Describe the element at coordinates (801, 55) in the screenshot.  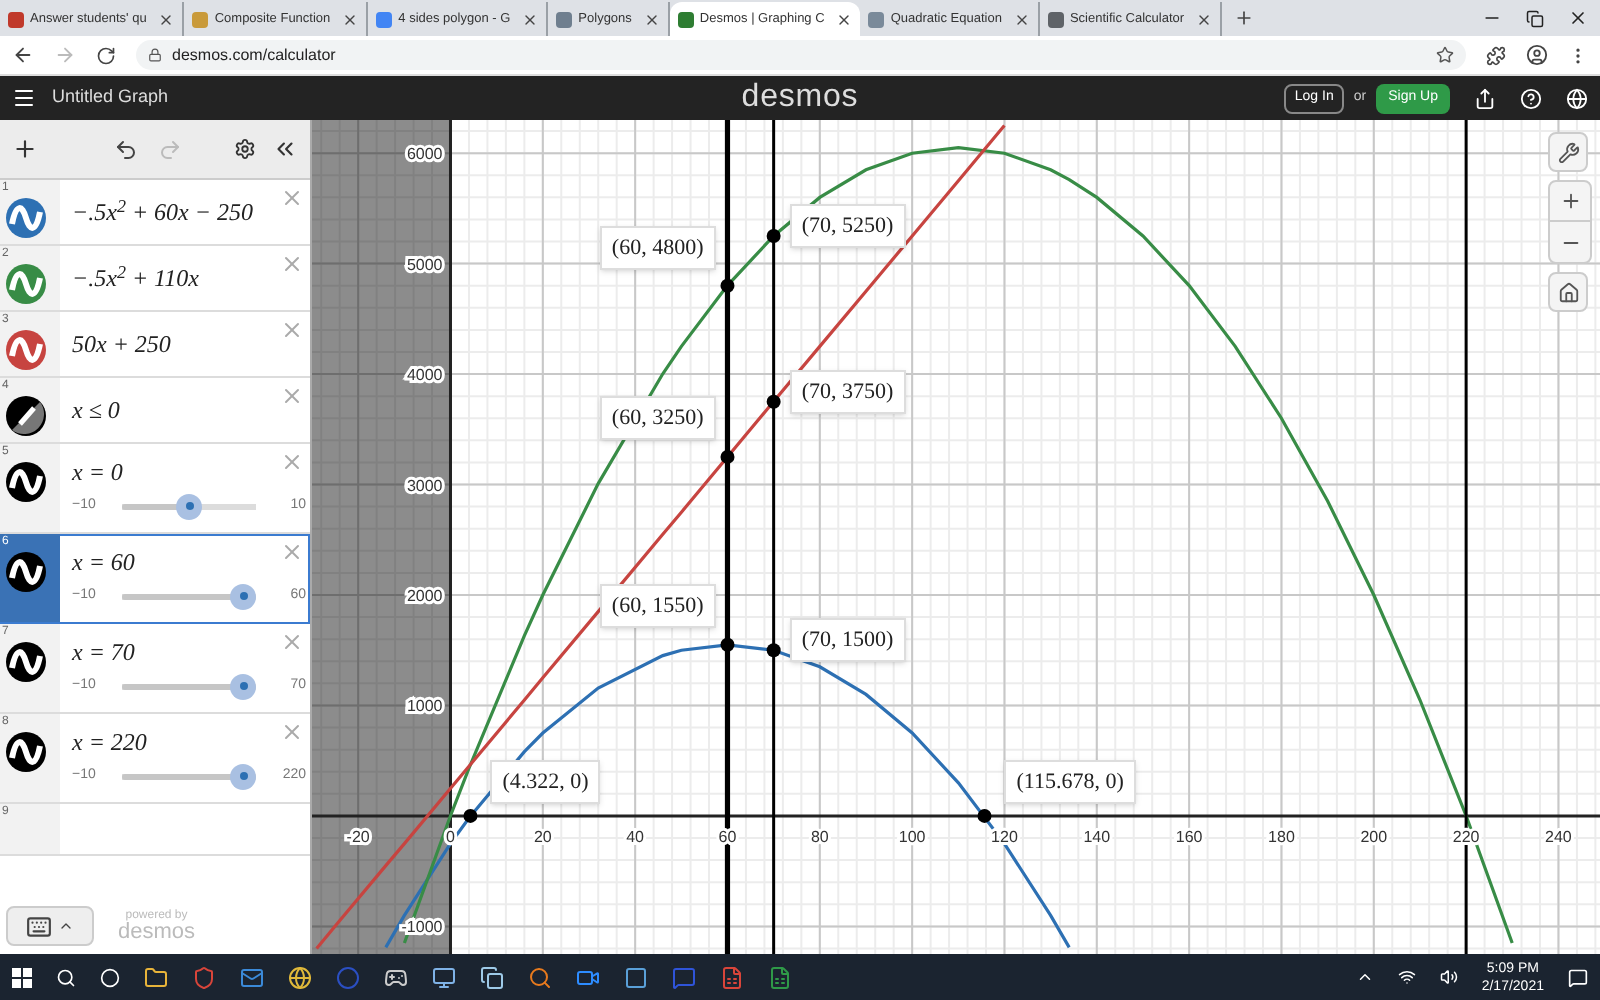
I see `address-bar: desmos.com/calculator` at that location.